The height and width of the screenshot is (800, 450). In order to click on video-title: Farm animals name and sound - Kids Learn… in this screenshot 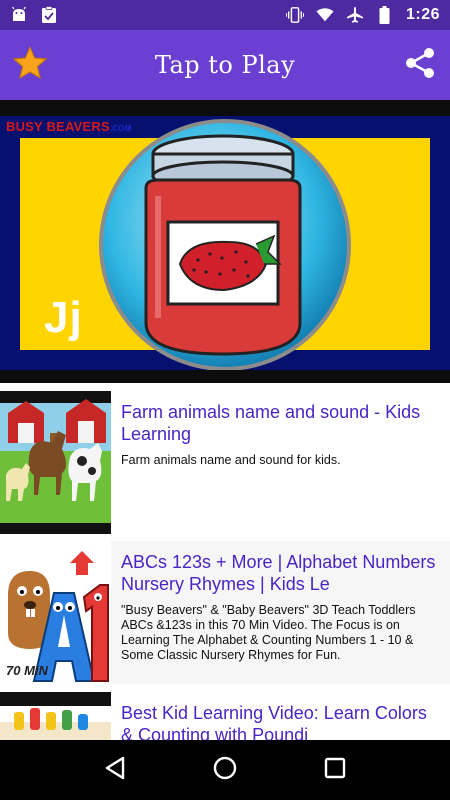, I will do `click(280, 423)`.